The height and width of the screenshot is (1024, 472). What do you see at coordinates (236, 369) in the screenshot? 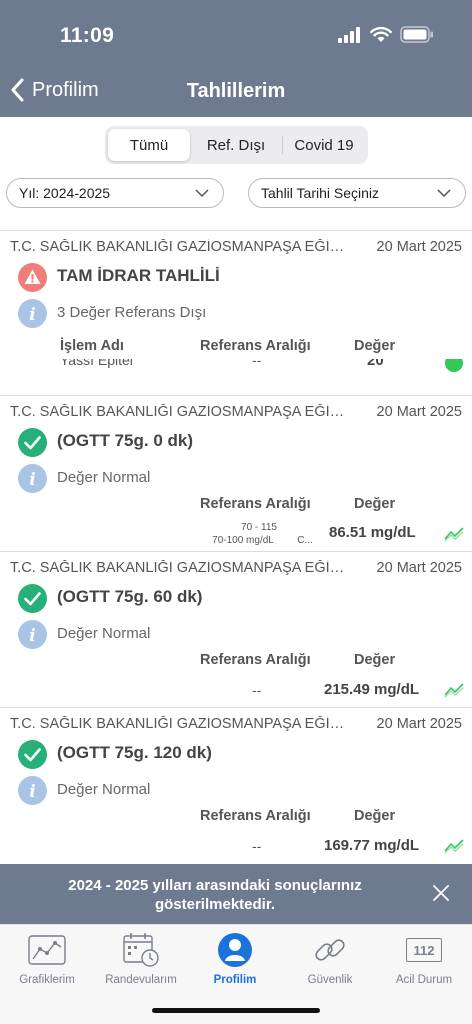
I see `result-row: Yassı Epitel -- 20` at bounding box center [236, 369].